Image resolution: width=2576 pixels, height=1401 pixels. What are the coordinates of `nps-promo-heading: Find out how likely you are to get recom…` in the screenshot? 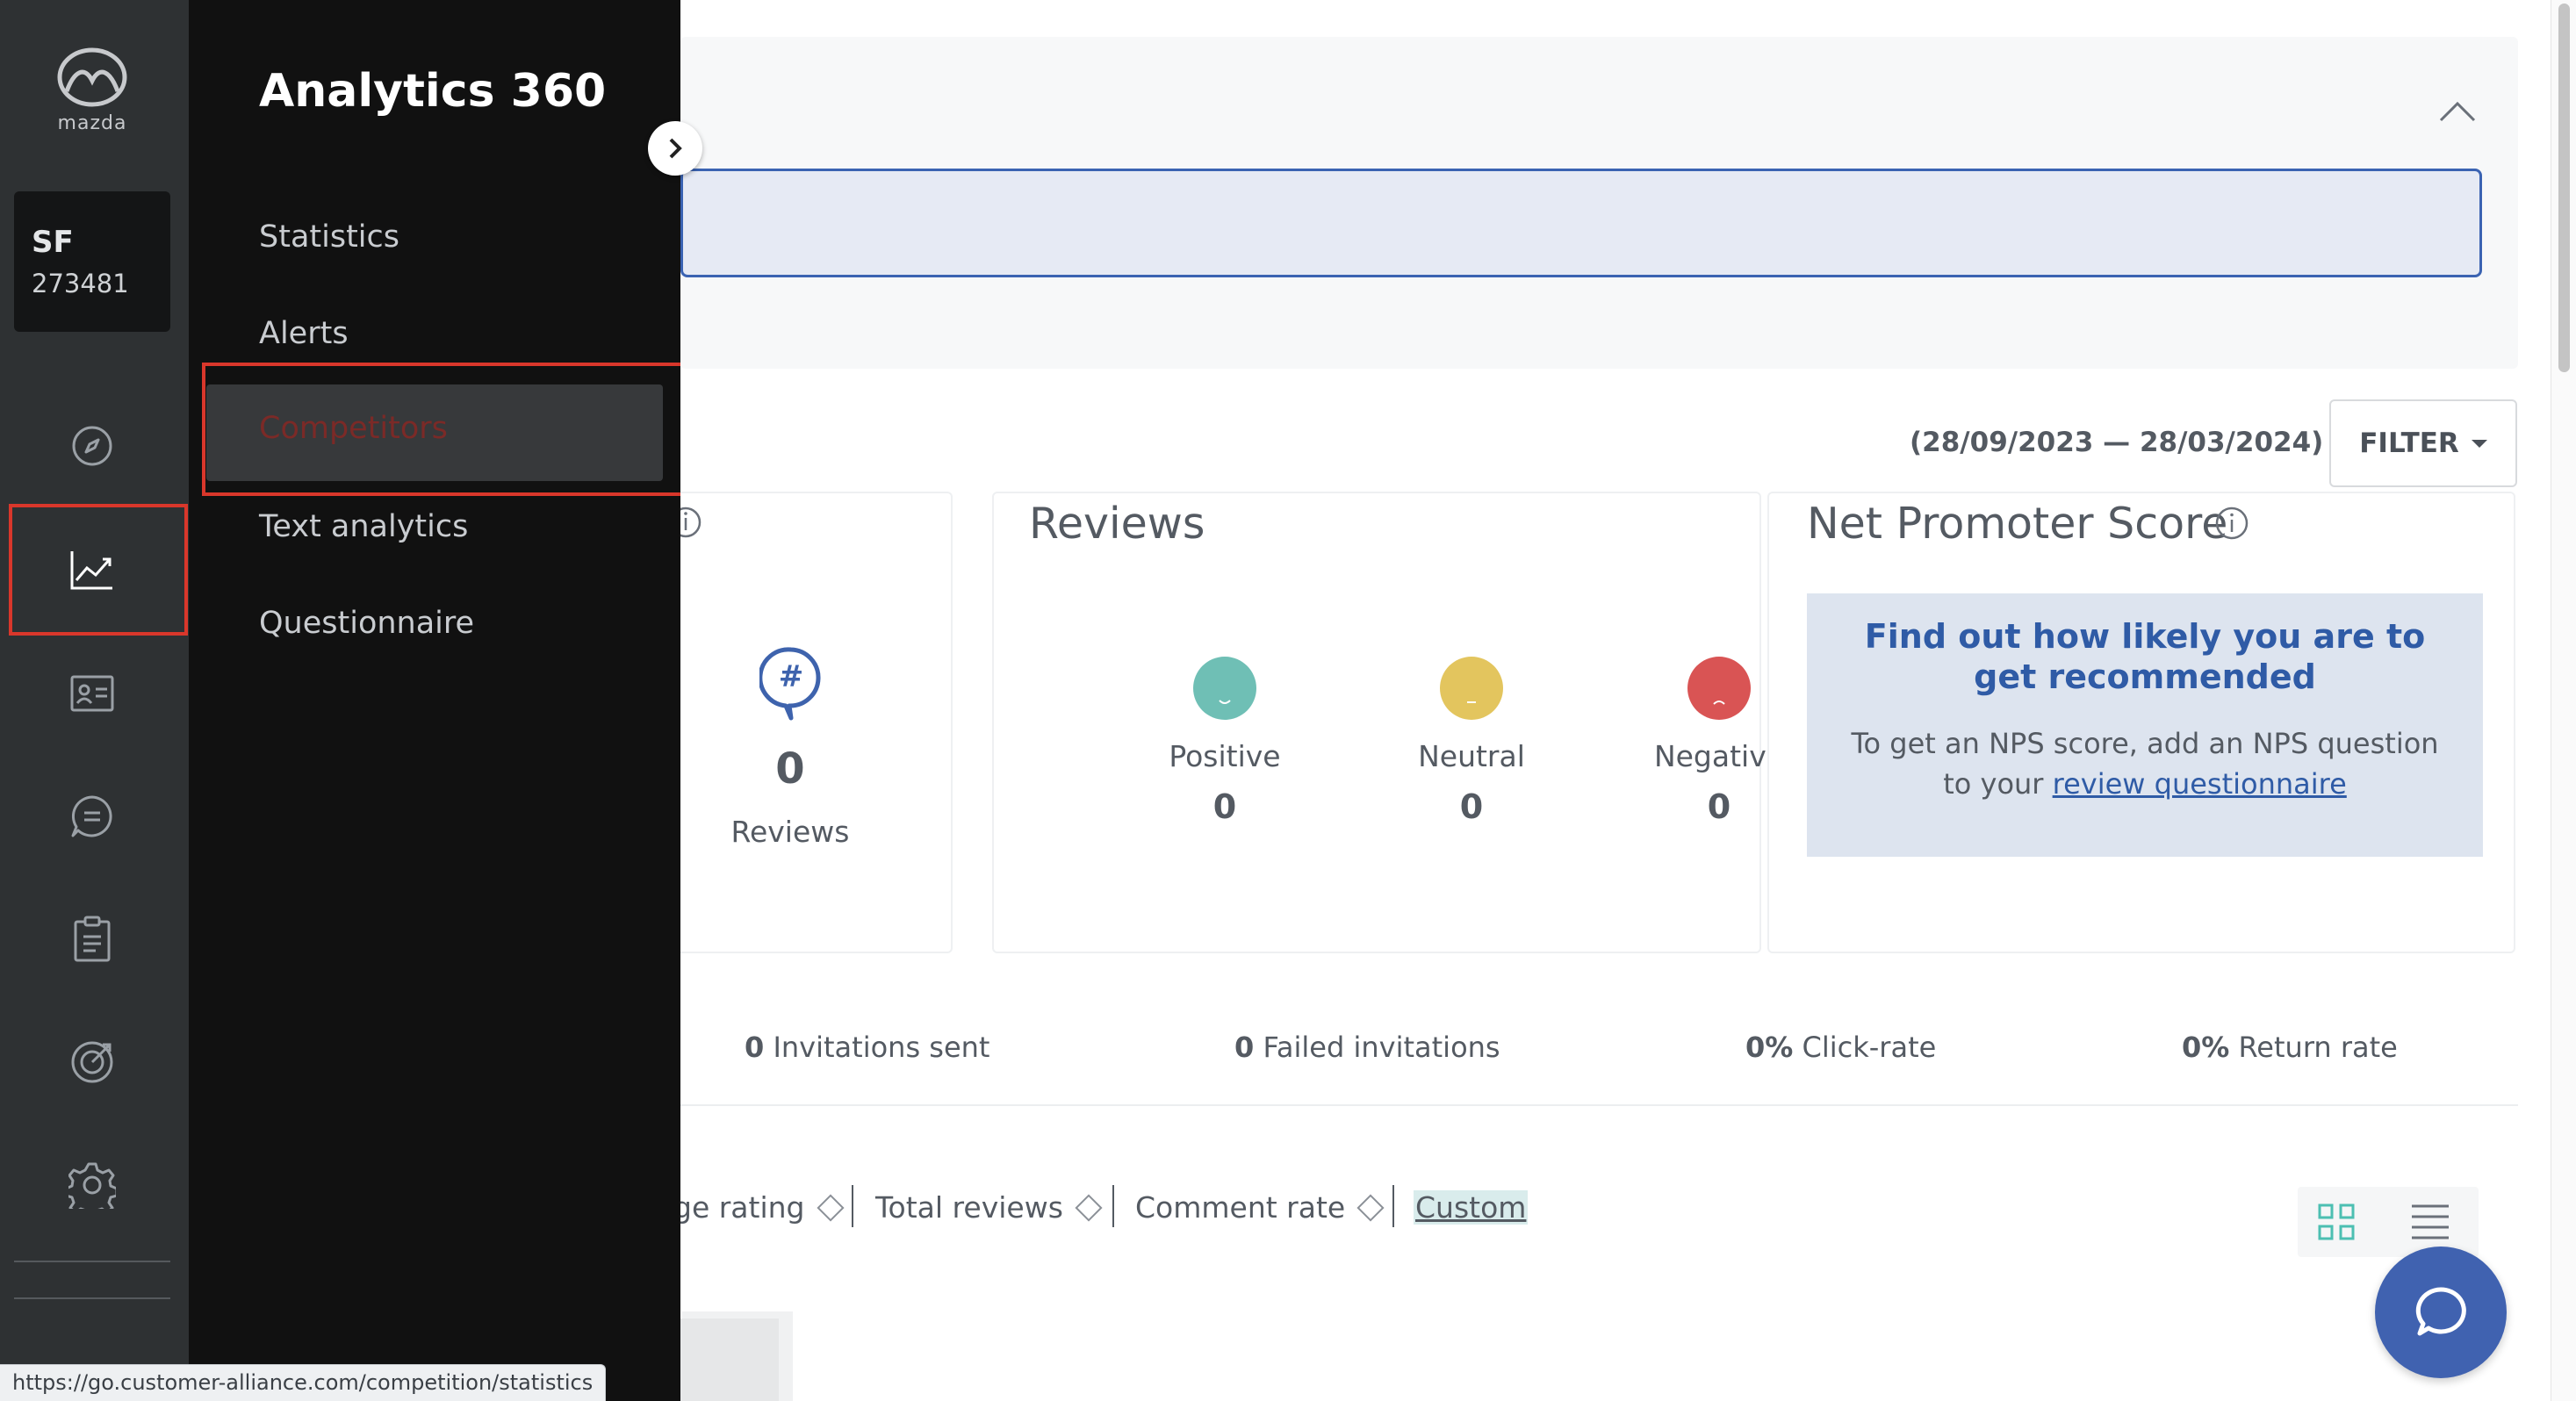 It's located at (2145, 656).